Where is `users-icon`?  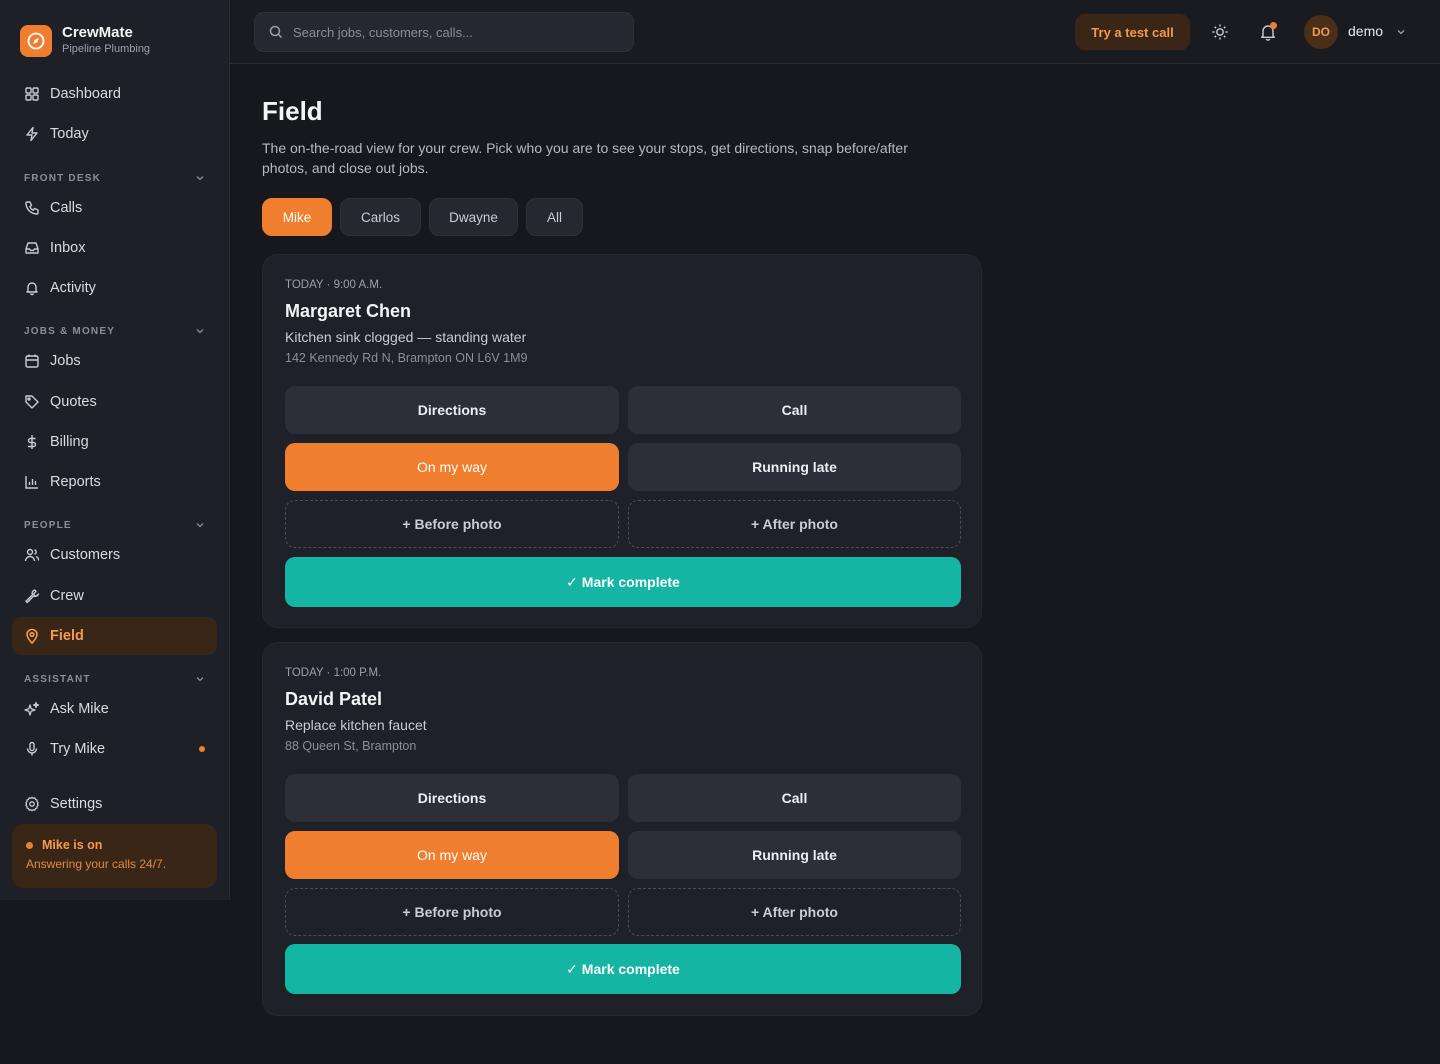
users-icon is located at coordinates (32, 555).